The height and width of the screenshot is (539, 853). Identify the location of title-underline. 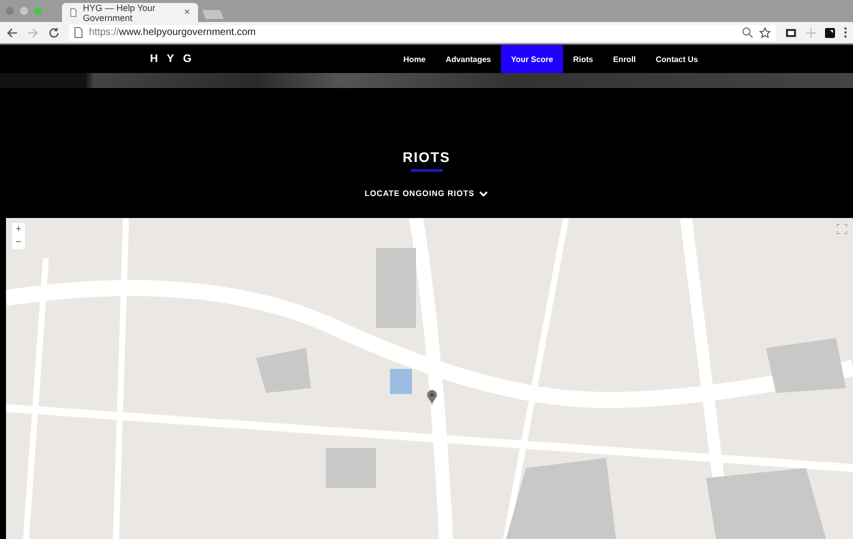
(426, 170).